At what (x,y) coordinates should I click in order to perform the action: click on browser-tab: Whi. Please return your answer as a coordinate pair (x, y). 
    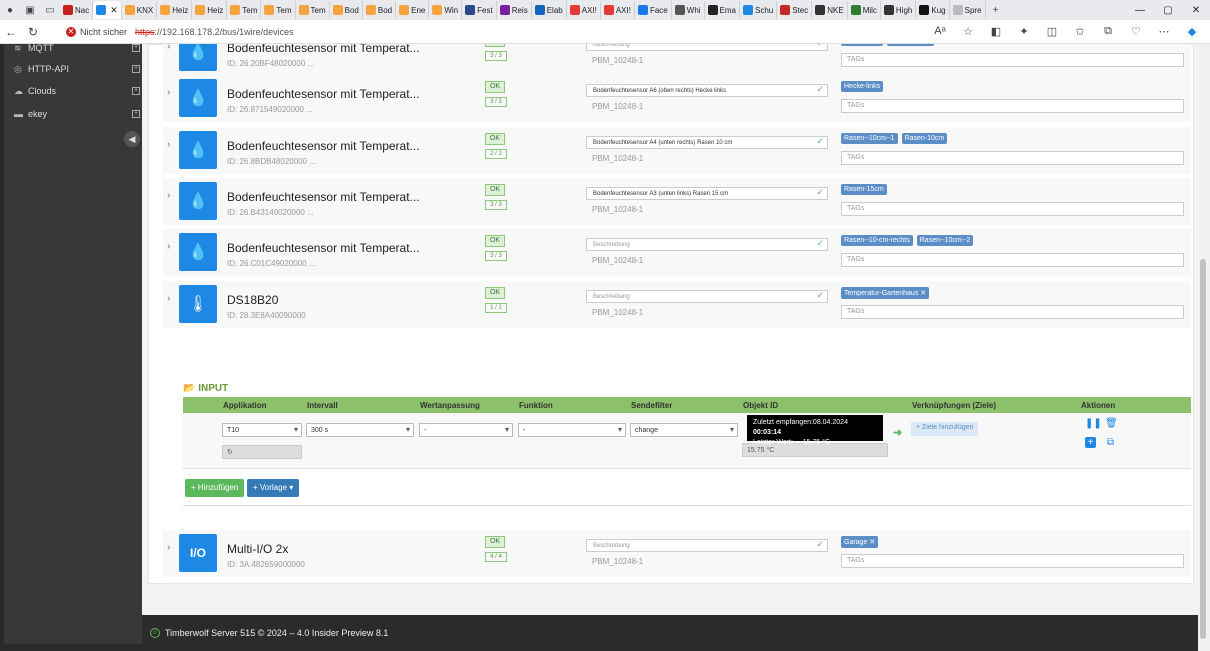
    Looking at the image, I should click on (688, 10).